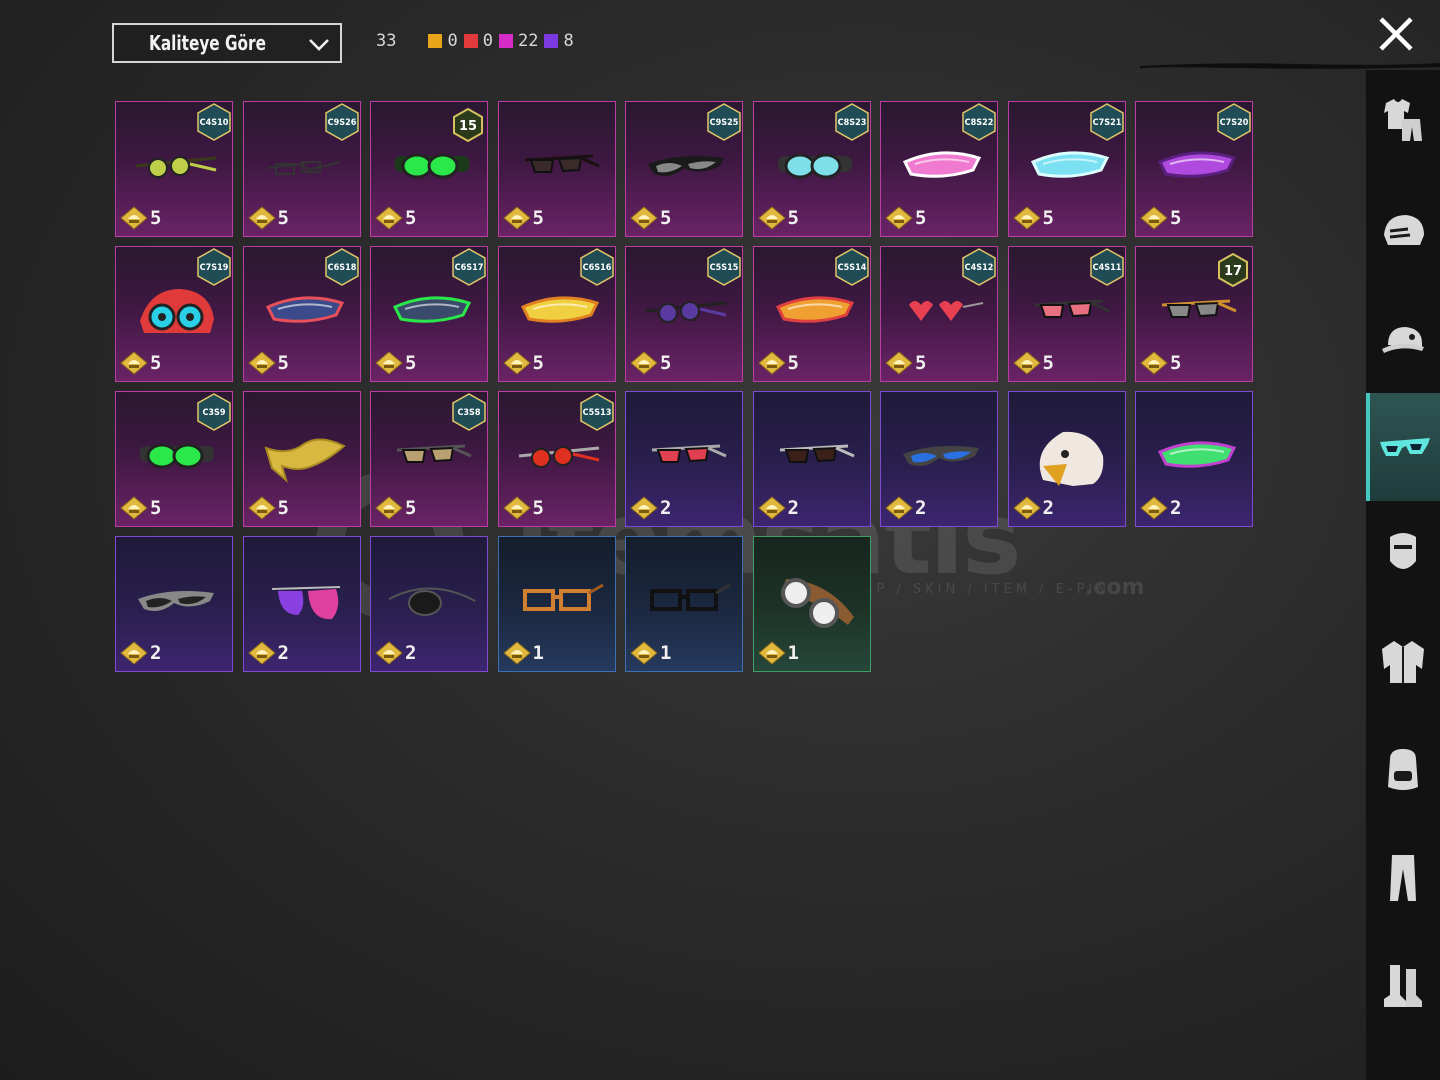 The image size is (1440, 1080). I want to click on item-card: C9S26 5, so click(301, 169).